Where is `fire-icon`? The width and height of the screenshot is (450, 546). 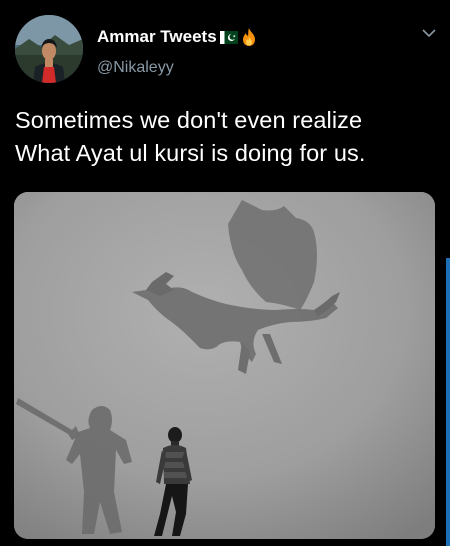
fire-icon is located at coordinates (248, 37).